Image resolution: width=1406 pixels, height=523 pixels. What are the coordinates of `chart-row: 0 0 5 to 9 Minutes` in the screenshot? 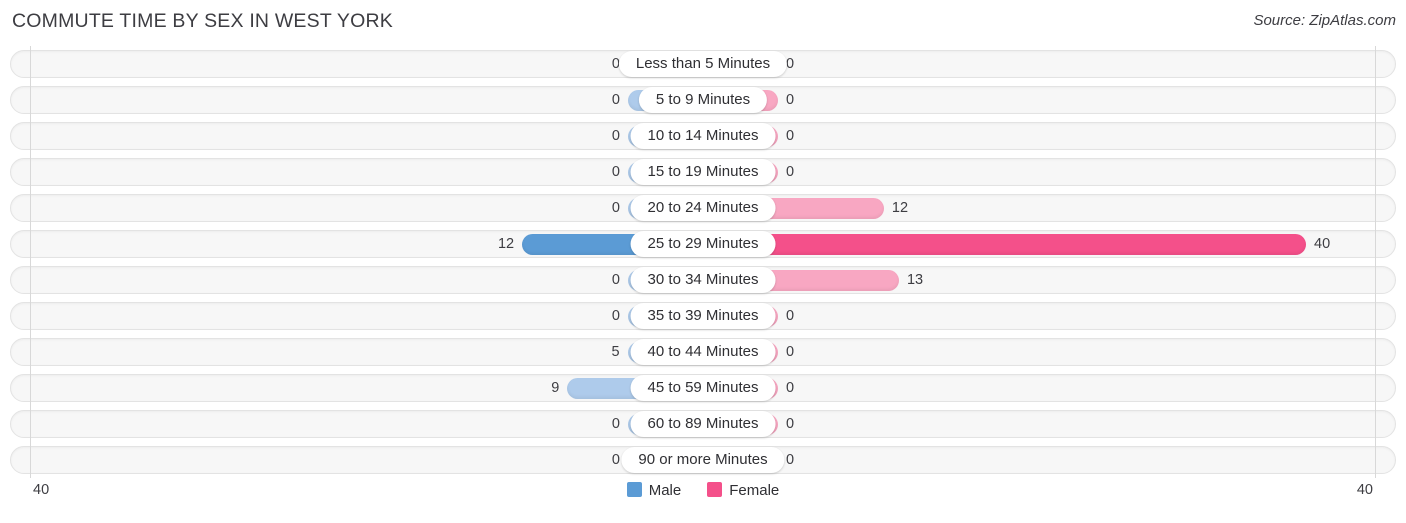 It's located at (703, 100).